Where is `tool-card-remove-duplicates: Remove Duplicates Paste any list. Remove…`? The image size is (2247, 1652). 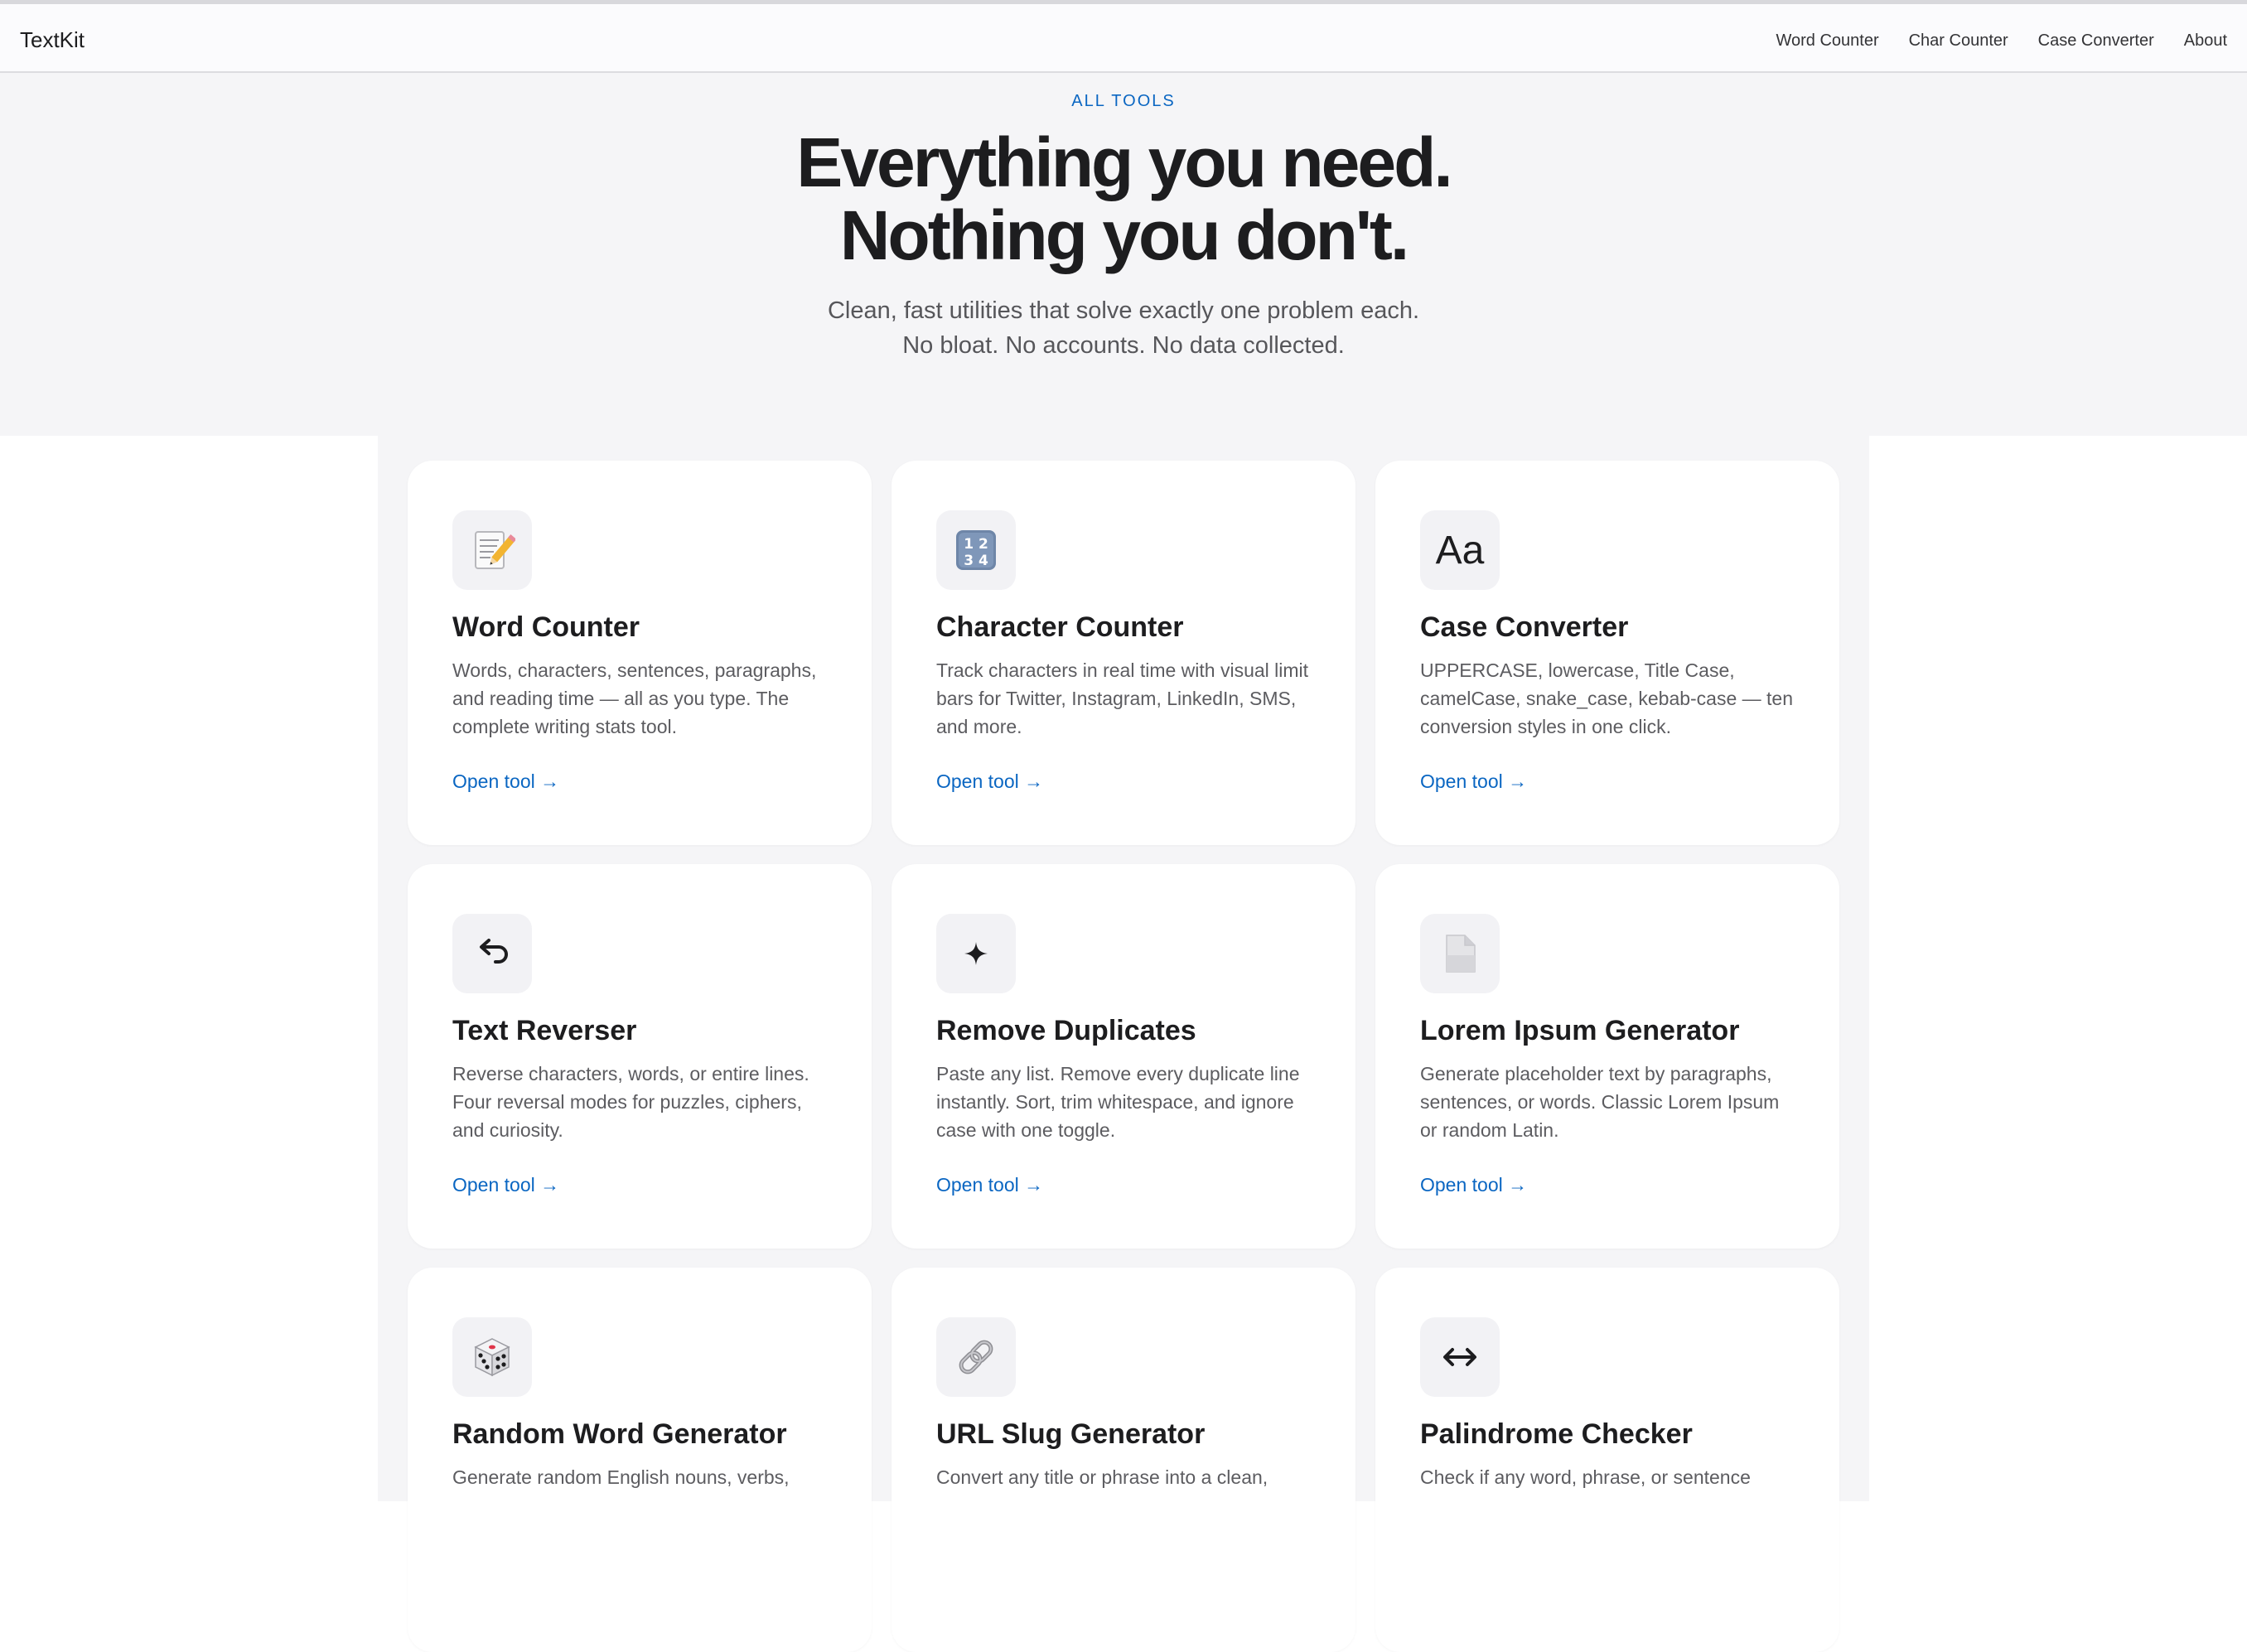 tool-card-remove-duplicates: Remove Duplicates Paste any list. Remove… is located at coordinates (1123, 1056).